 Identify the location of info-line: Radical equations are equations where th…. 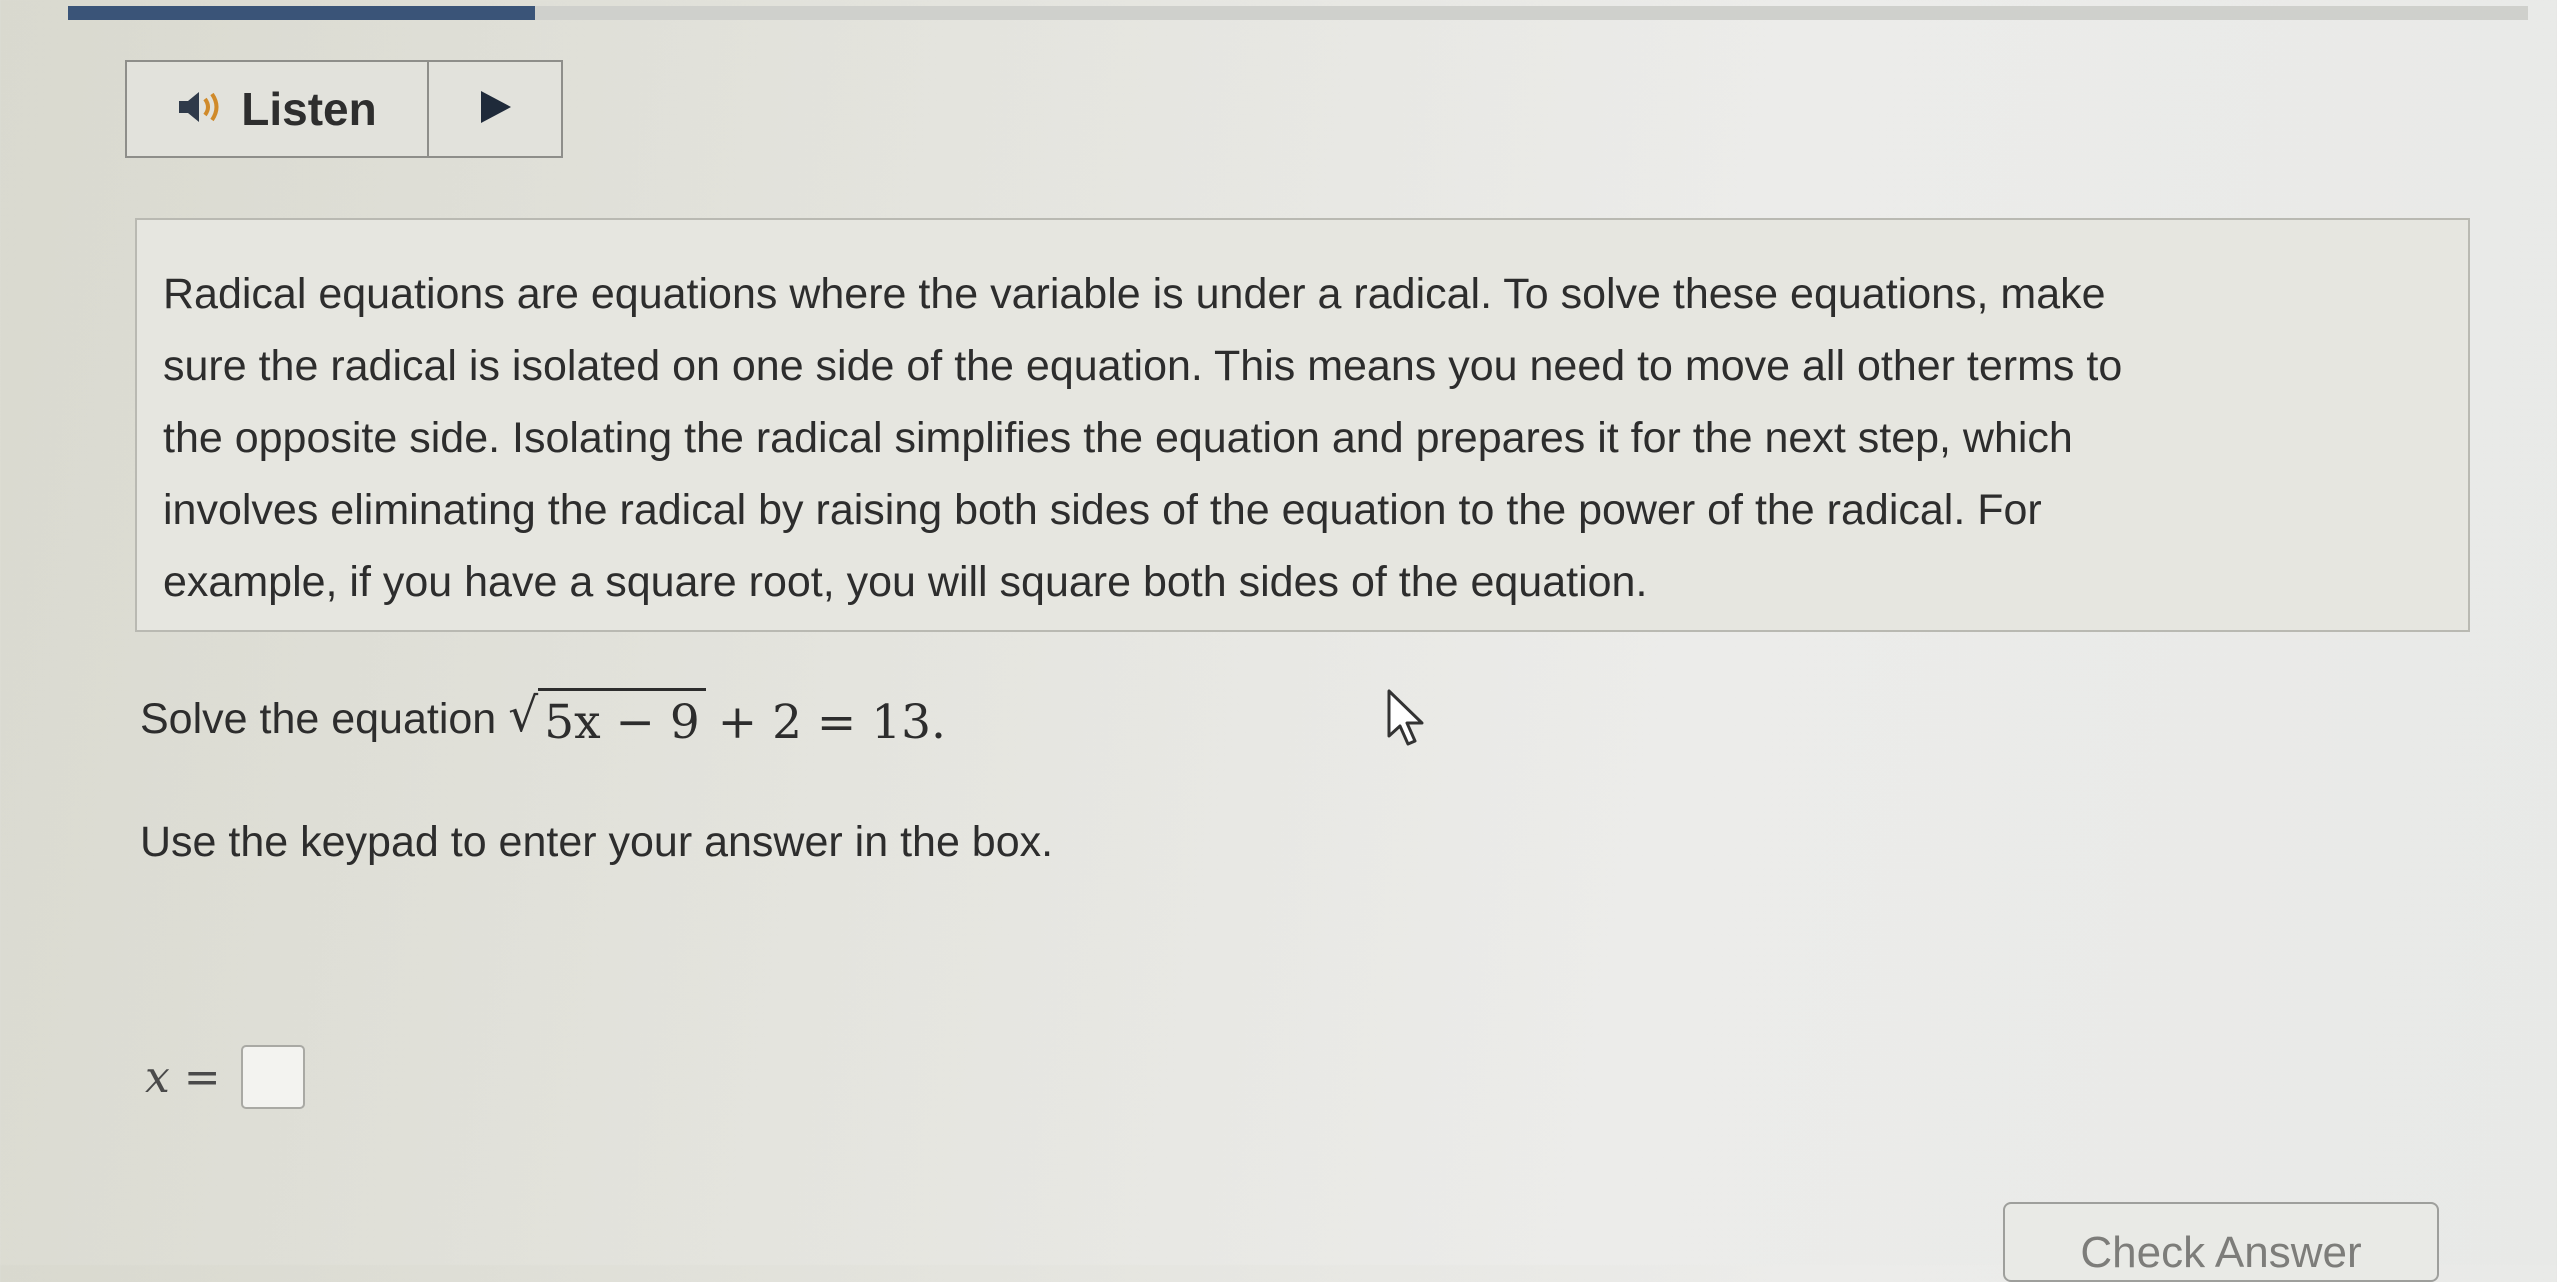
(1134, 294).